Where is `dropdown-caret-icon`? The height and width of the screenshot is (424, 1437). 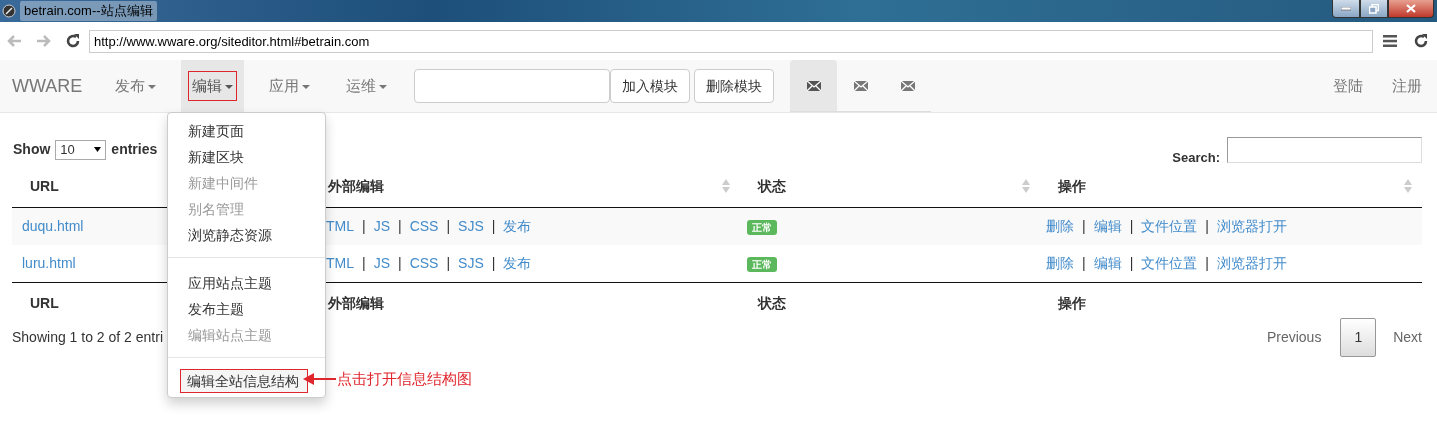
dropdown-caret-icon is located at coordinates (98, 150).